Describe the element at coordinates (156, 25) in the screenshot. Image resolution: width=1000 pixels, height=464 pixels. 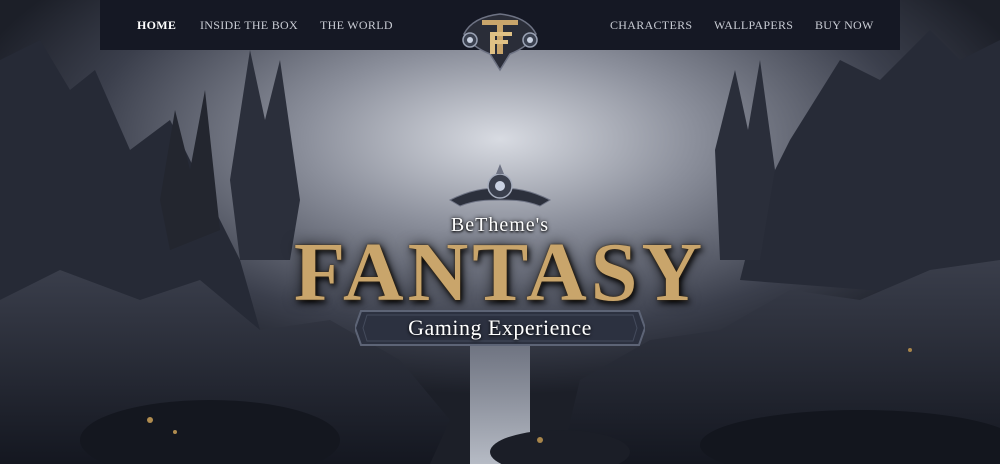
I see `nav-home: HOME` at that location.